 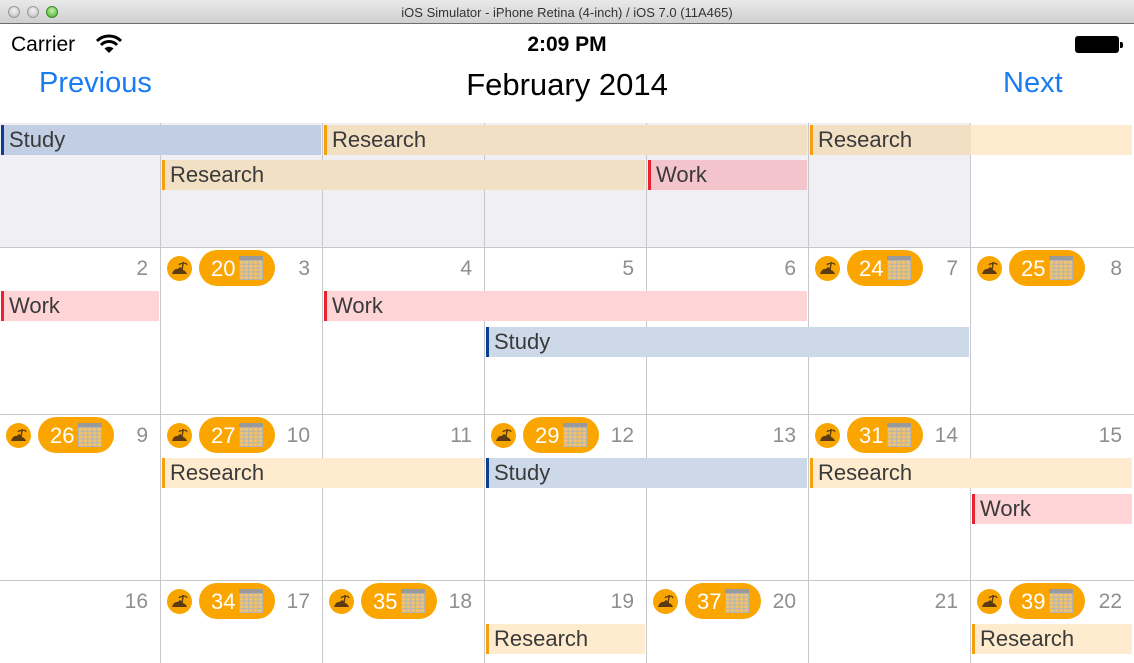 What do you see at coordinates (404, 331) in the screenshot?
I see `day-cell: 4` at bounding box center [404, 331].